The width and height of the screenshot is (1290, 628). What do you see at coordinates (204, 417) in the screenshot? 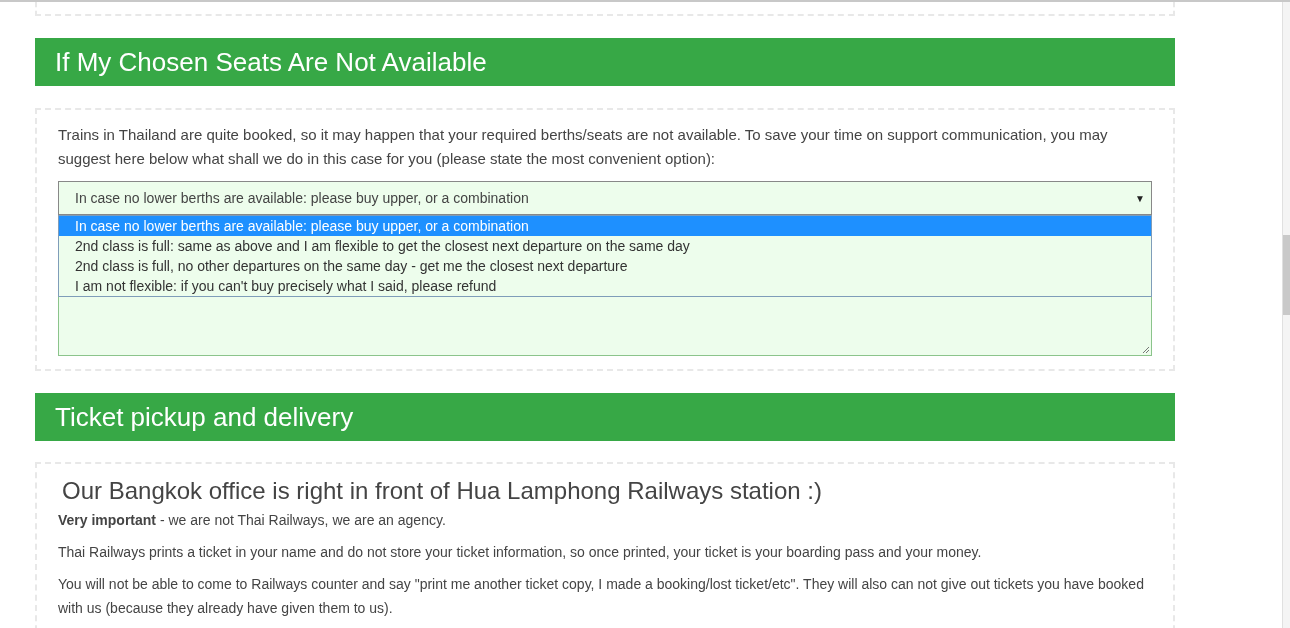
I see `section-title: Ticket pickup and delivery` at bounding box center [204, 417].